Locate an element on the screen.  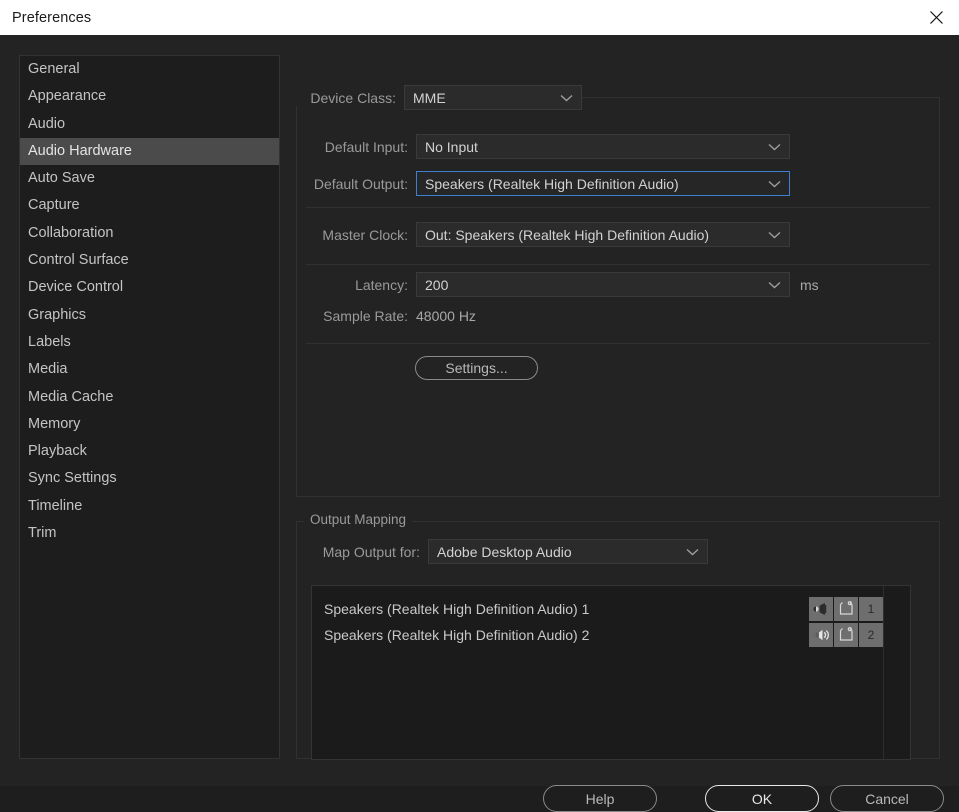
sample-rate-row: Sample Rate: 48000 Hz is located at coordinates (386, 316).